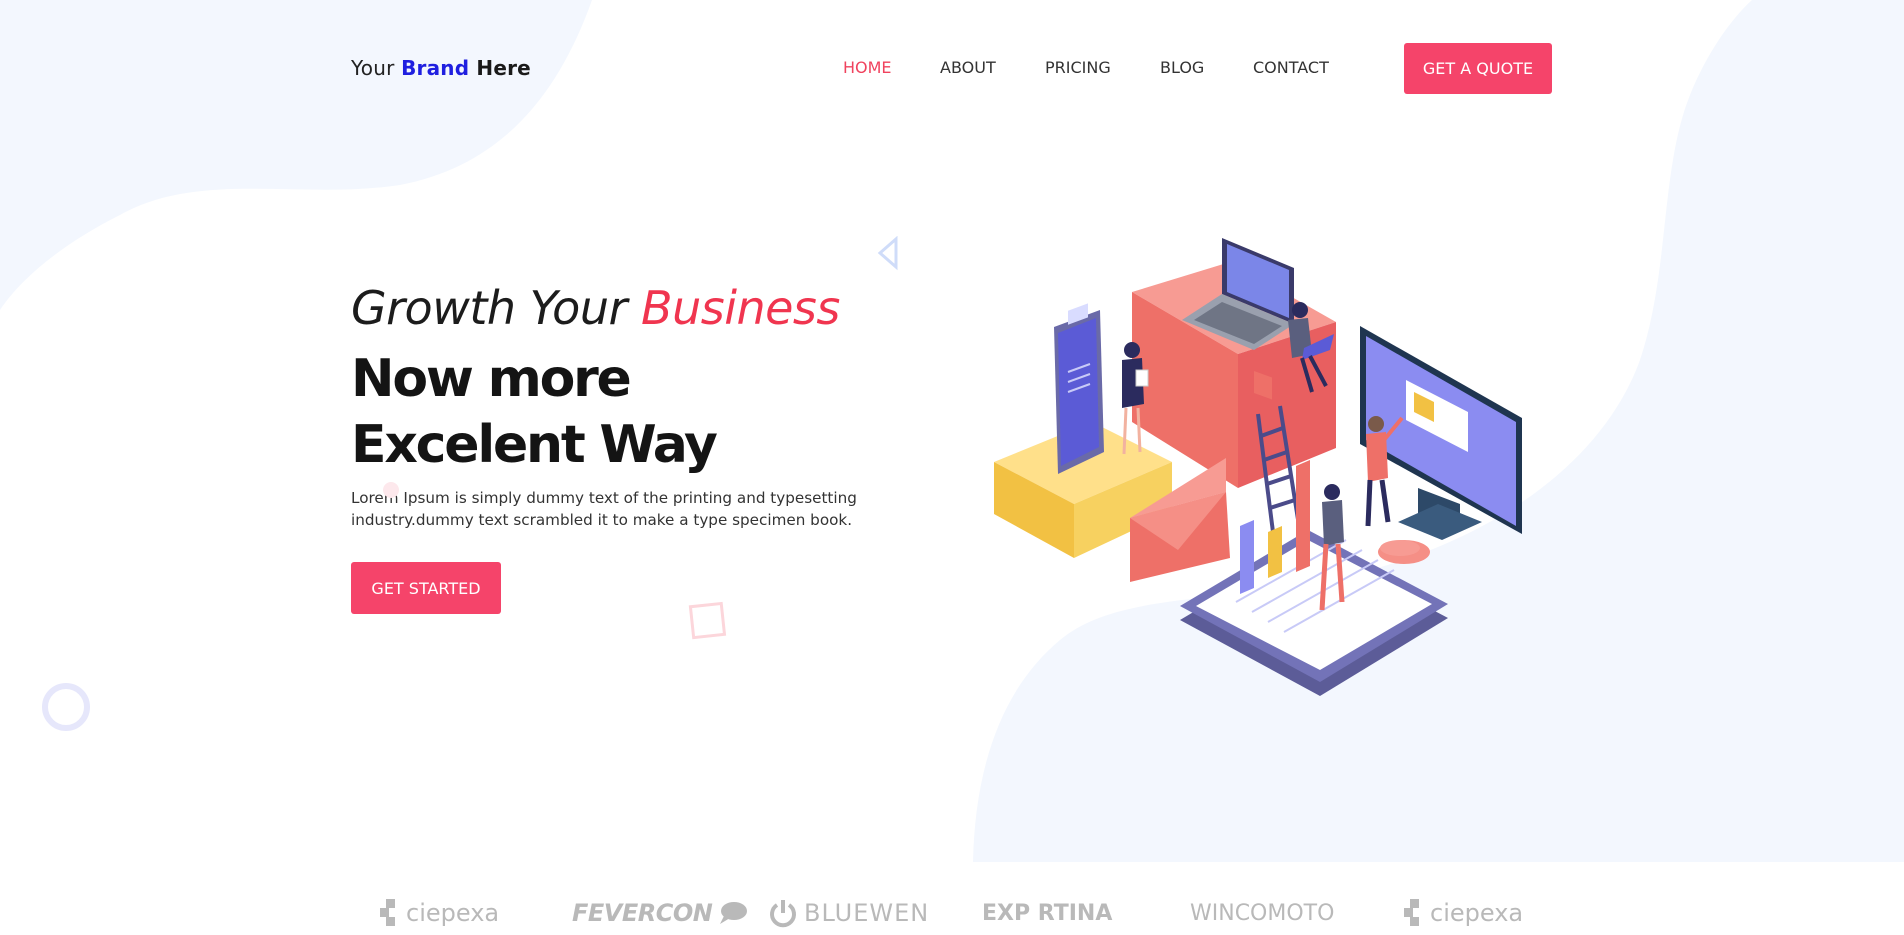  I want to click on nav-about: ABOUT, so click(968, 67).